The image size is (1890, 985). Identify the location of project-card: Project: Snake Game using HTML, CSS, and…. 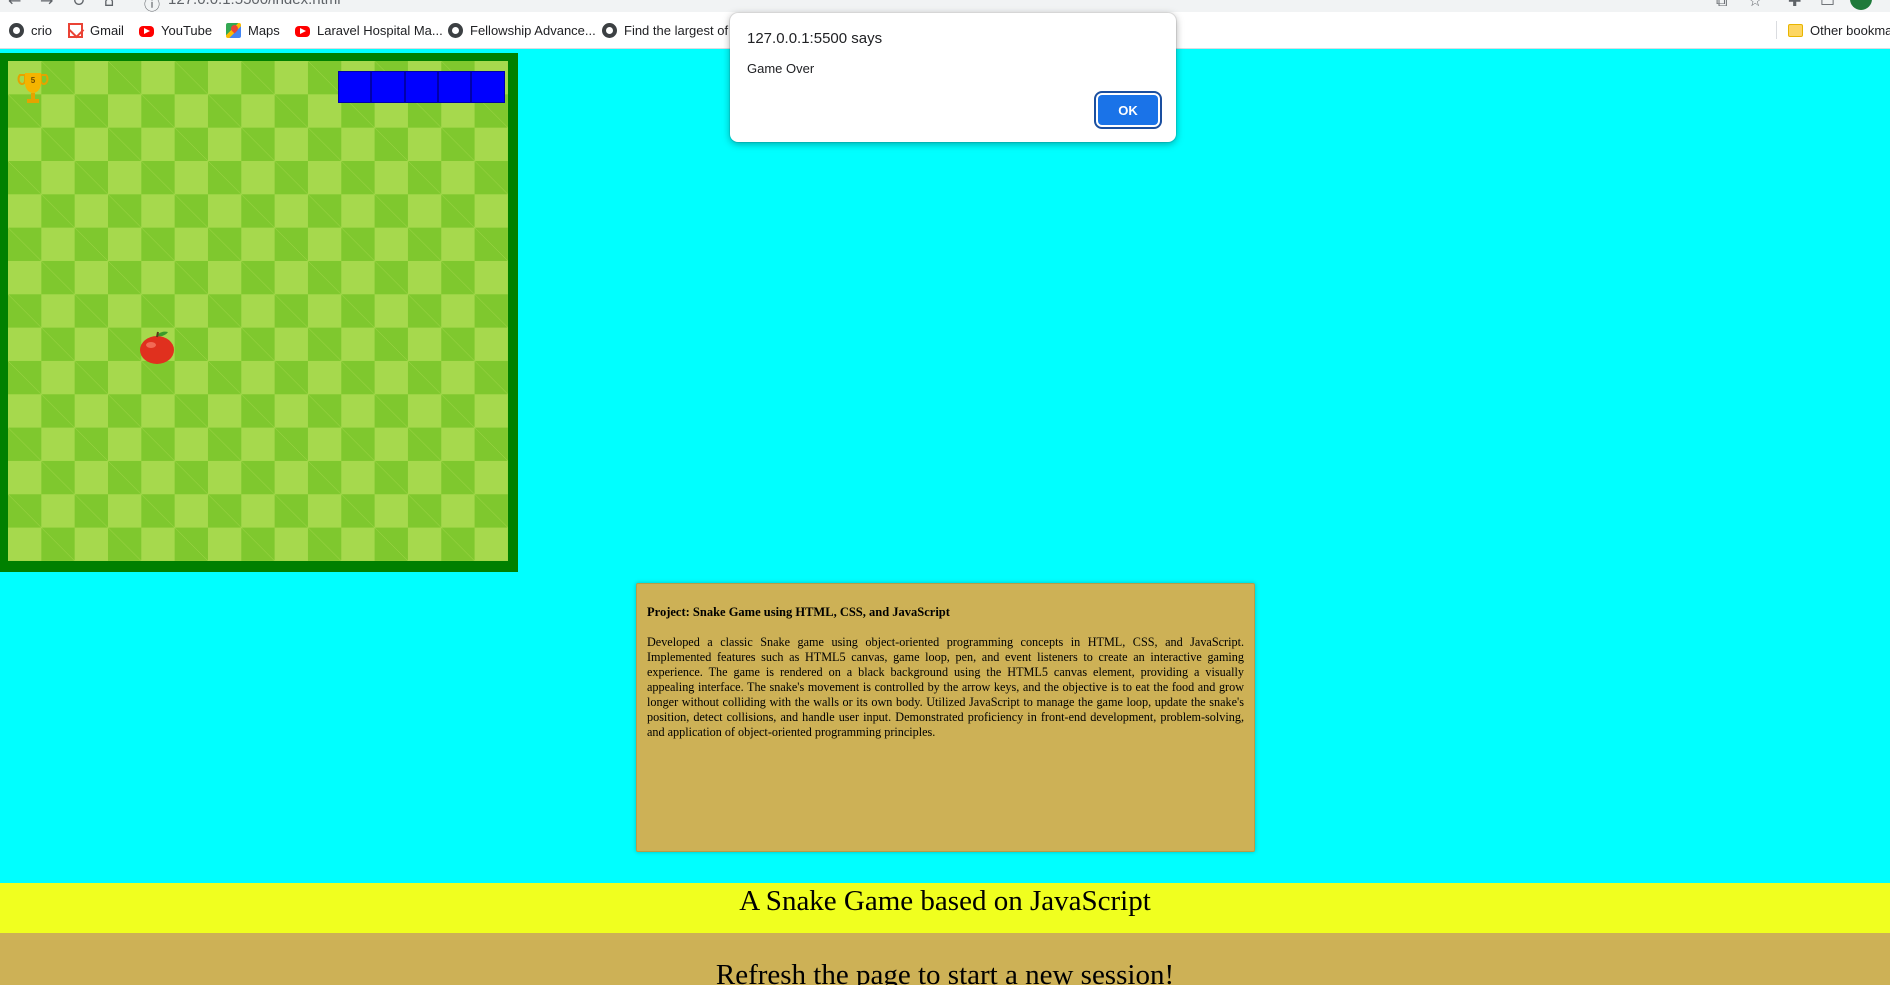
(945, 717).